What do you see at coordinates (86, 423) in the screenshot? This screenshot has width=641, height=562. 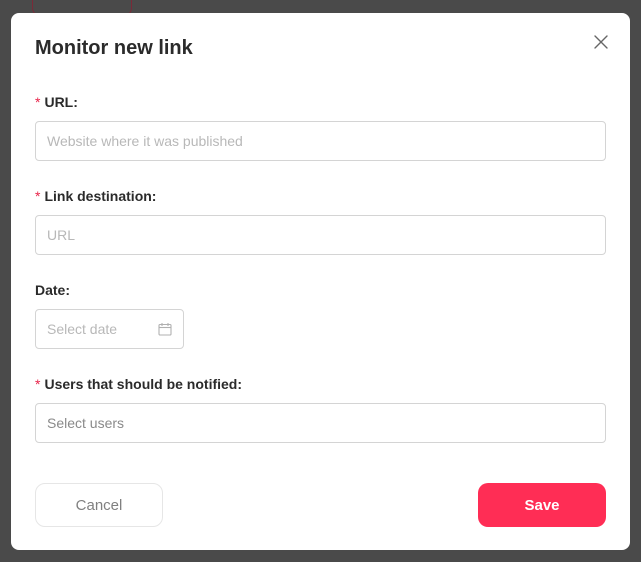 I see `users-placeholder: Select users` at bounding box center [86, 423].